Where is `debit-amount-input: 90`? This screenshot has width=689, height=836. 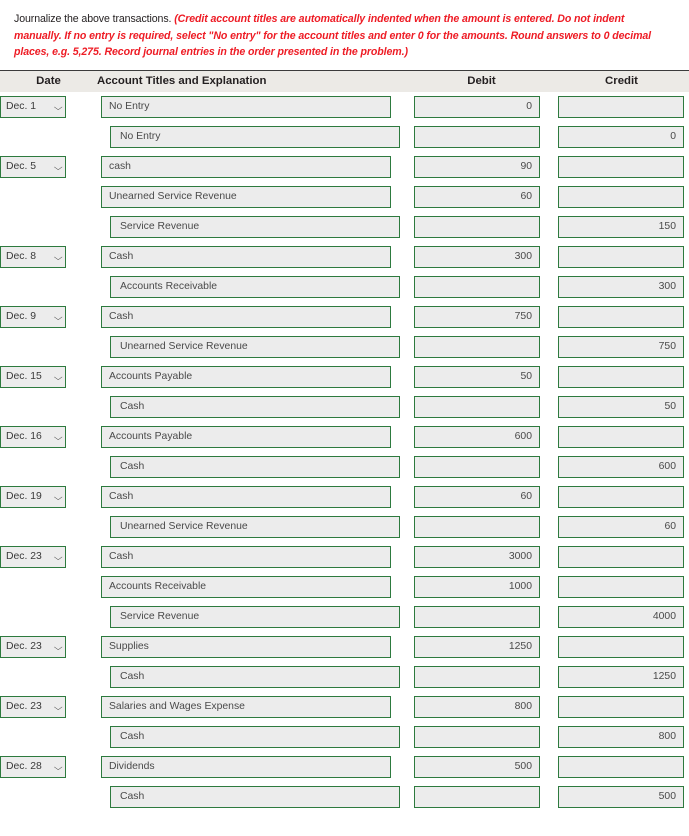
debit-amount-input: 90 is located at coordinates (477, 167).